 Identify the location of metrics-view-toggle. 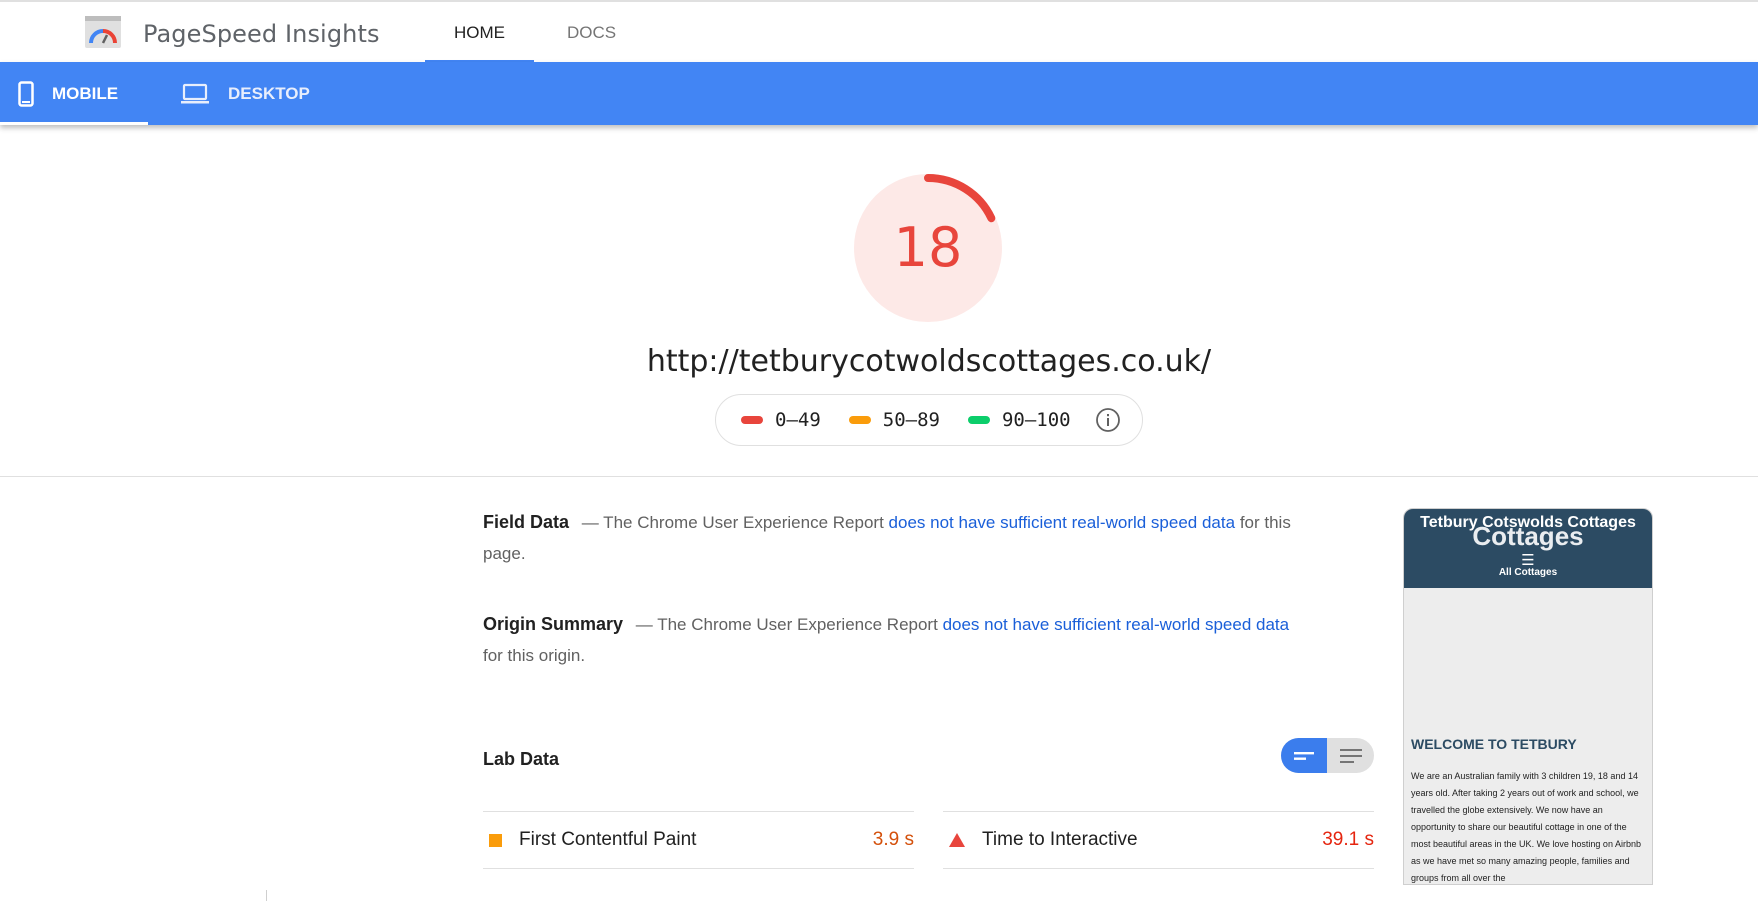
(1327, 755).